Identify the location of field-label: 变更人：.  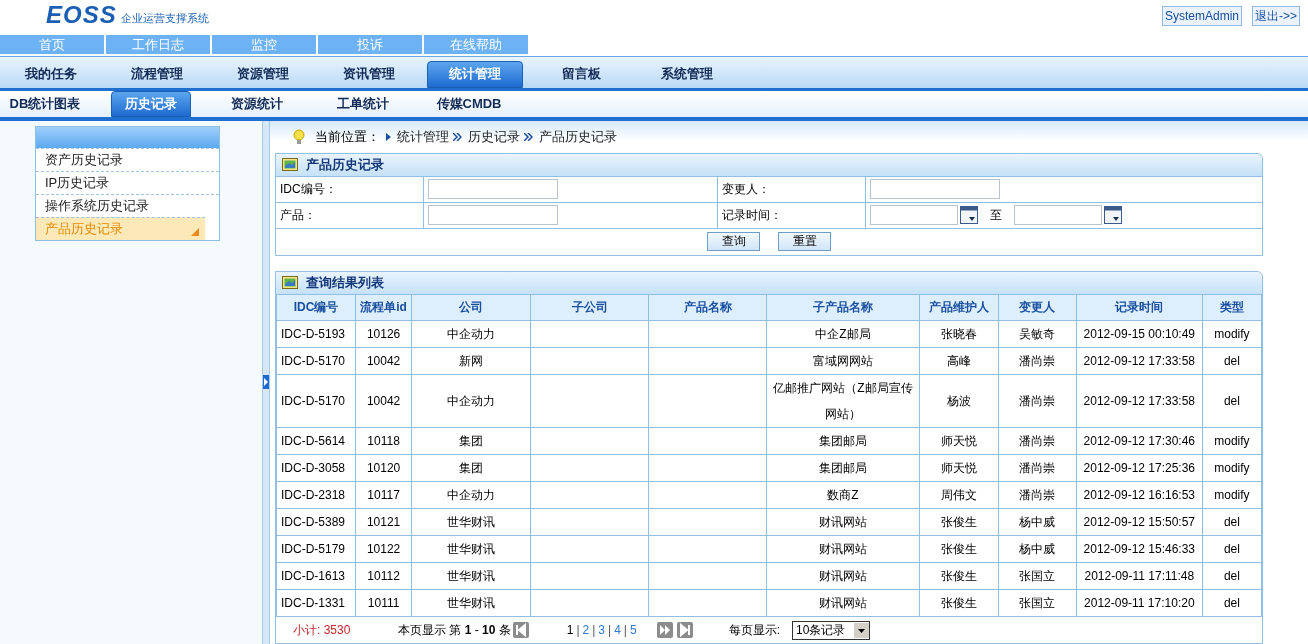
(792, 189).